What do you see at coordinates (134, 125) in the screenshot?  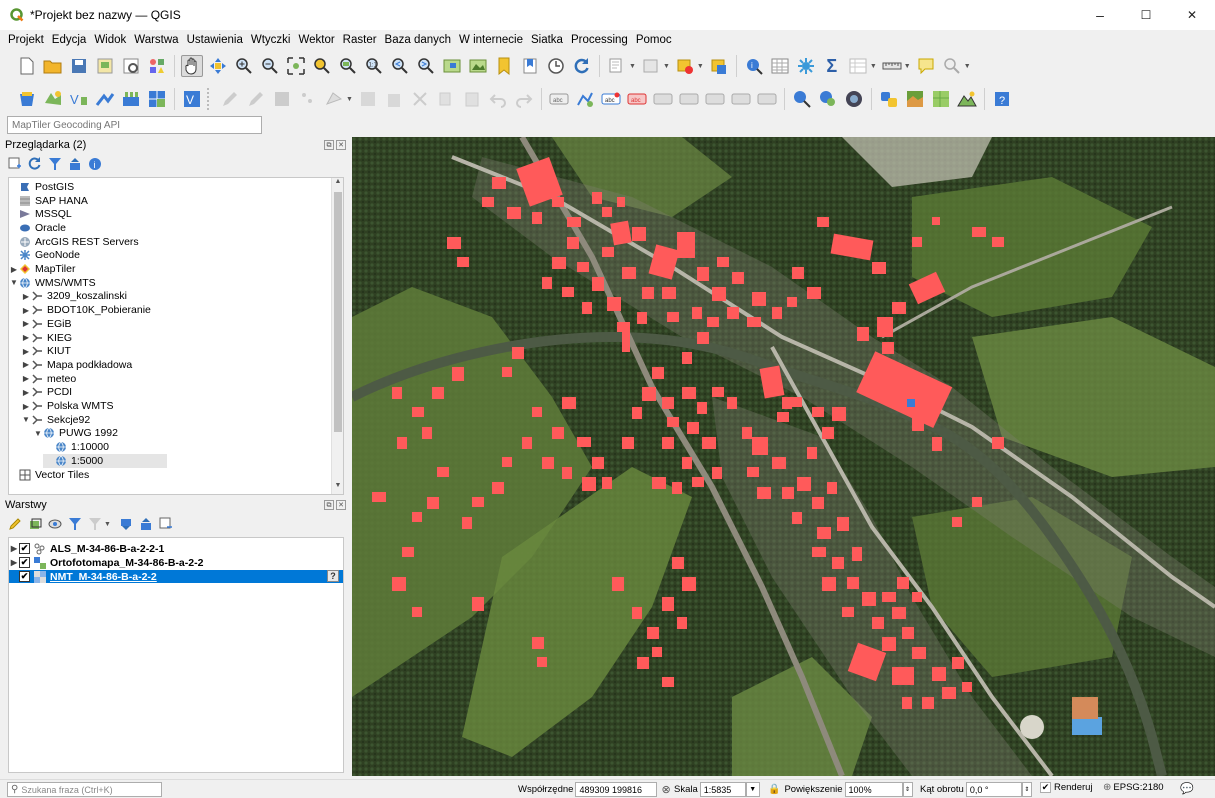 I see `locator-search-input` at bounding box center [134, 125].